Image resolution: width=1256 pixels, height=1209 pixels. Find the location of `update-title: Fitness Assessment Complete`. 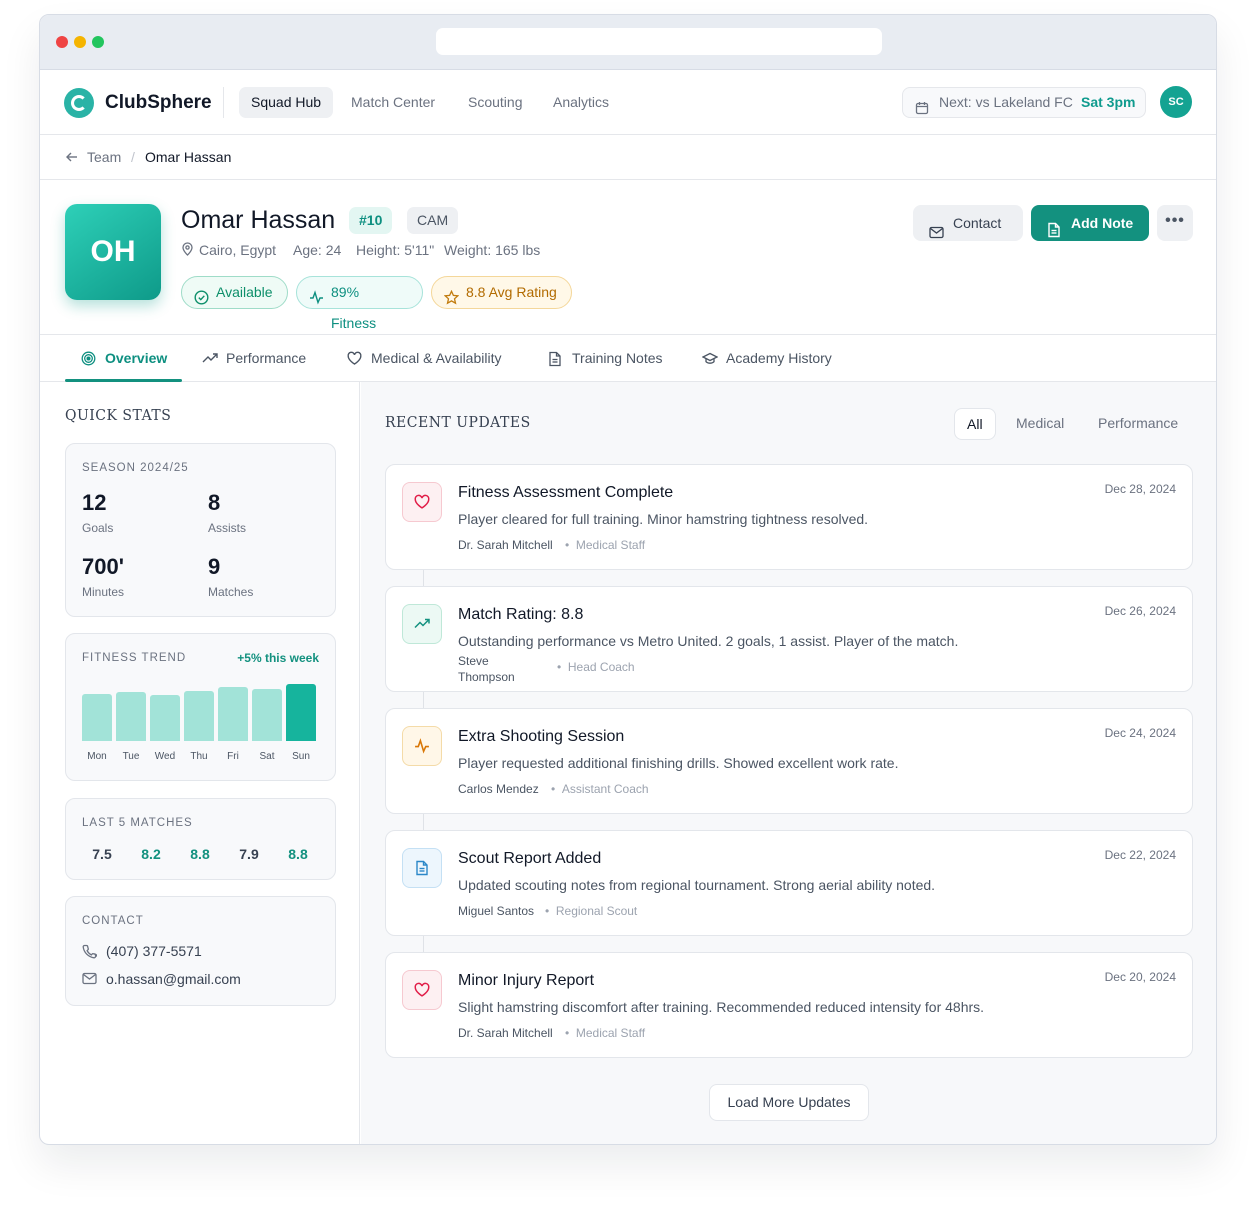

update-title: Fitness Assessment Complete is located at coordinates (566, 492).